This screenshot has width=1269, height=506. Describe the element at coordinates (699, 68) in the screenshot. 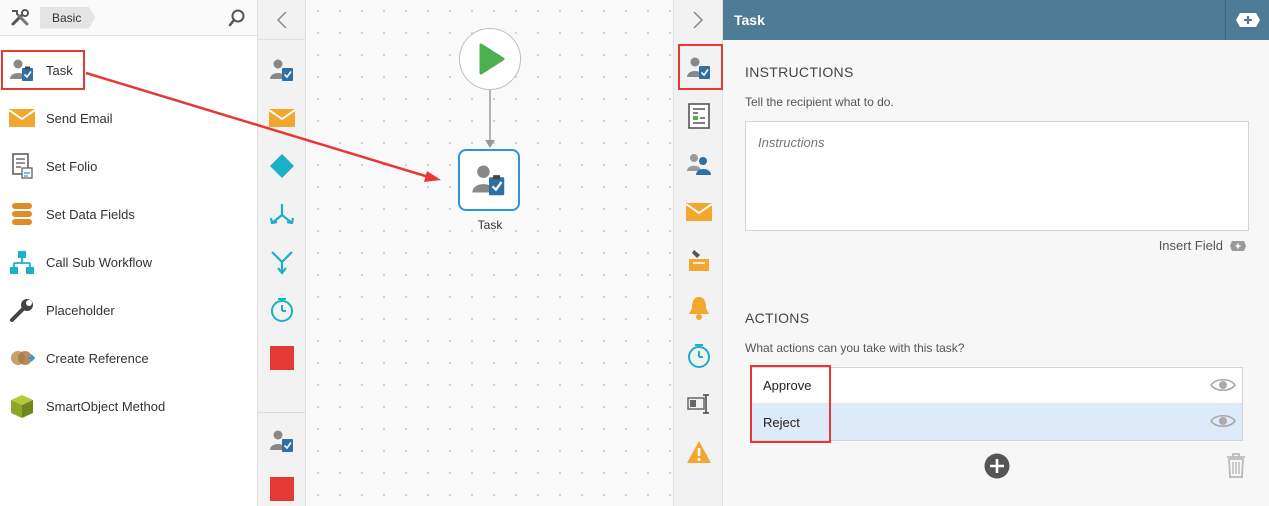

I see `prop-task-icon` at that location.